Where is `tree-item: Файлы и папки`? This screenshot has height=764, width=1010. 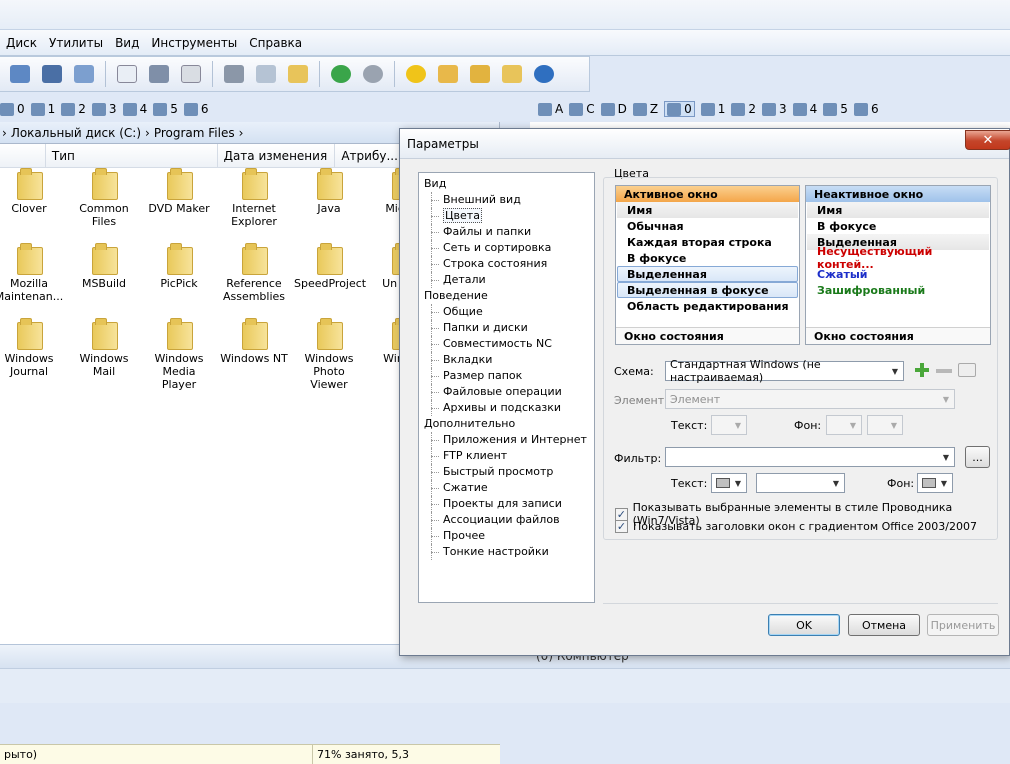
tree-item: Файлы и папки is located at coordinates (506, 232).